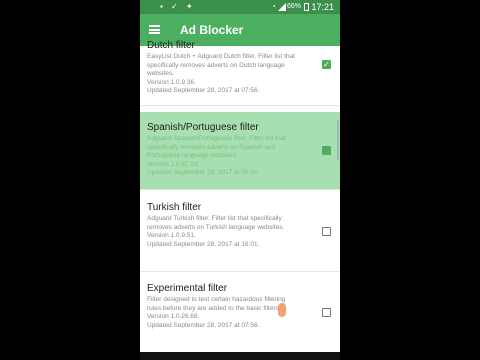 Image resolution: width=480 pixels, height=360 pixels. Describe the element at coordinates (203, 244) in the screenshot. I see `filter-updated: Updated September 28, 2017 at 16:01.` at that location.